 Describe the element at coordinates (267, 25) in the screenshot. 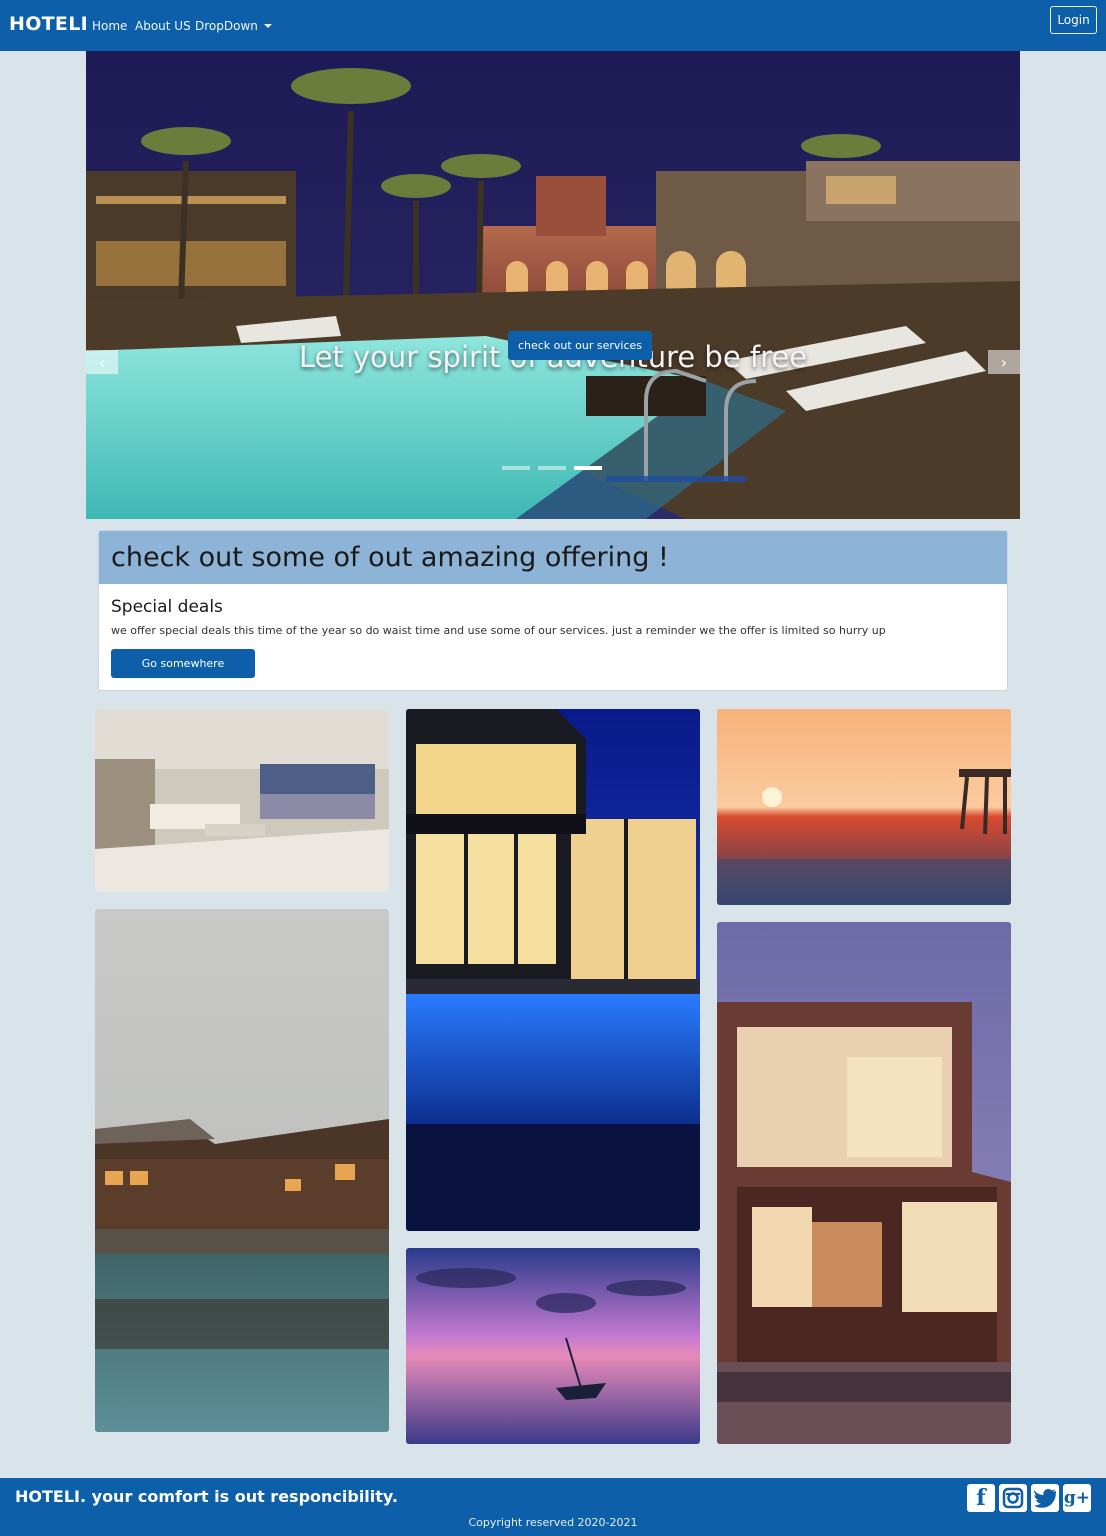

I see `caret-down-icon` at that location.